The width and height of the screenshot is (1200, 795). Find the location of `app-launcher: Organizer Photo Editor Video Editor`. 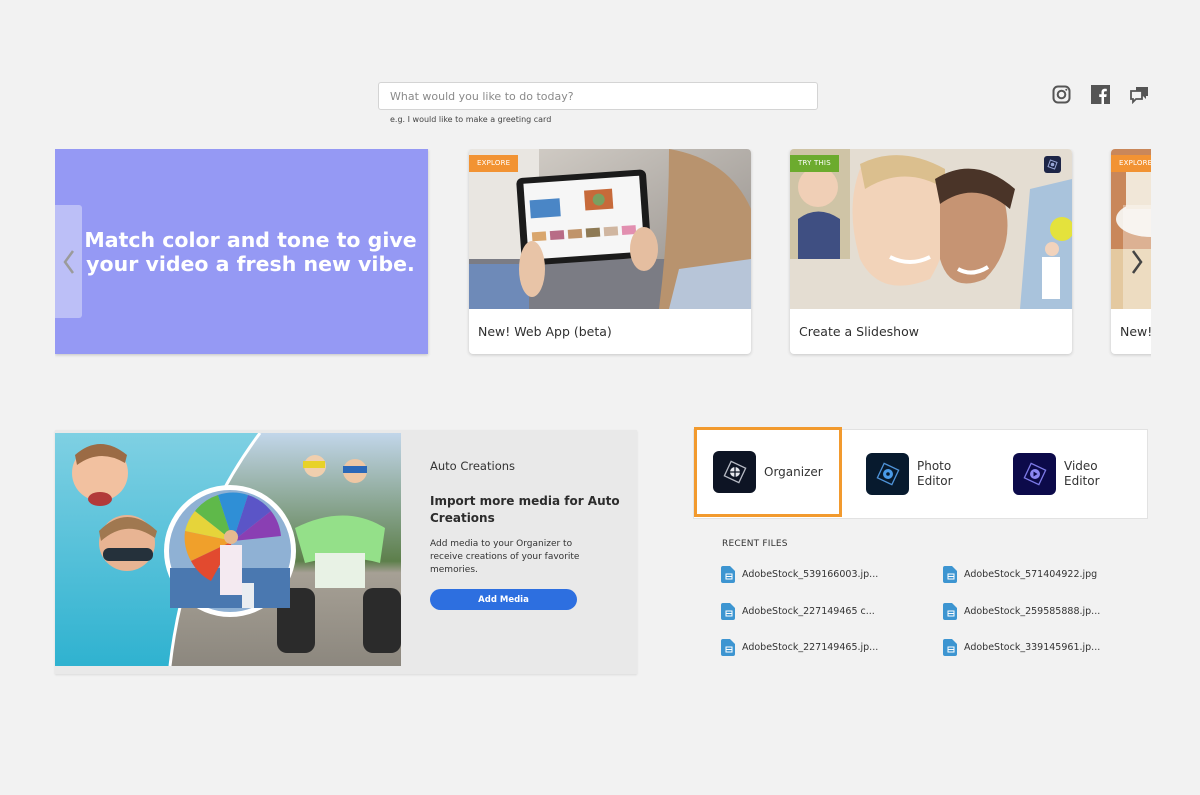

app-launcher: Organizer Photo Editor Video Editor is located at coordinates (920, 473).